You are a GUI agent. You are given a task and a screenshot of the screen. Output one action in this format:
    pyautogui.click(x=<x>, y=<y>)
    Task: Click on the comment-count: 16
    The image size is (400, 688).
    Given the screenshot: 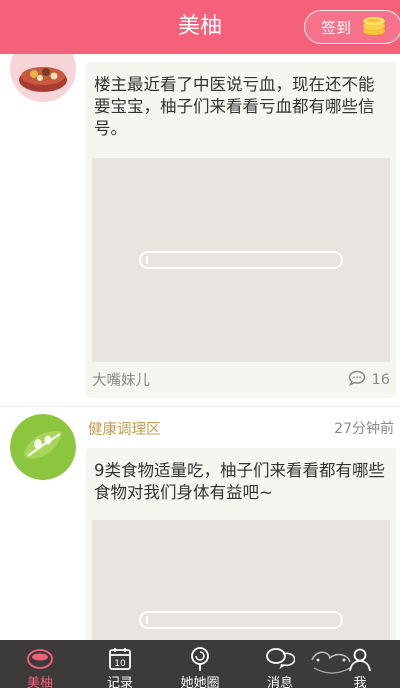 What is the action you would take?
    pyautogui.click(x=369, y=380)
    